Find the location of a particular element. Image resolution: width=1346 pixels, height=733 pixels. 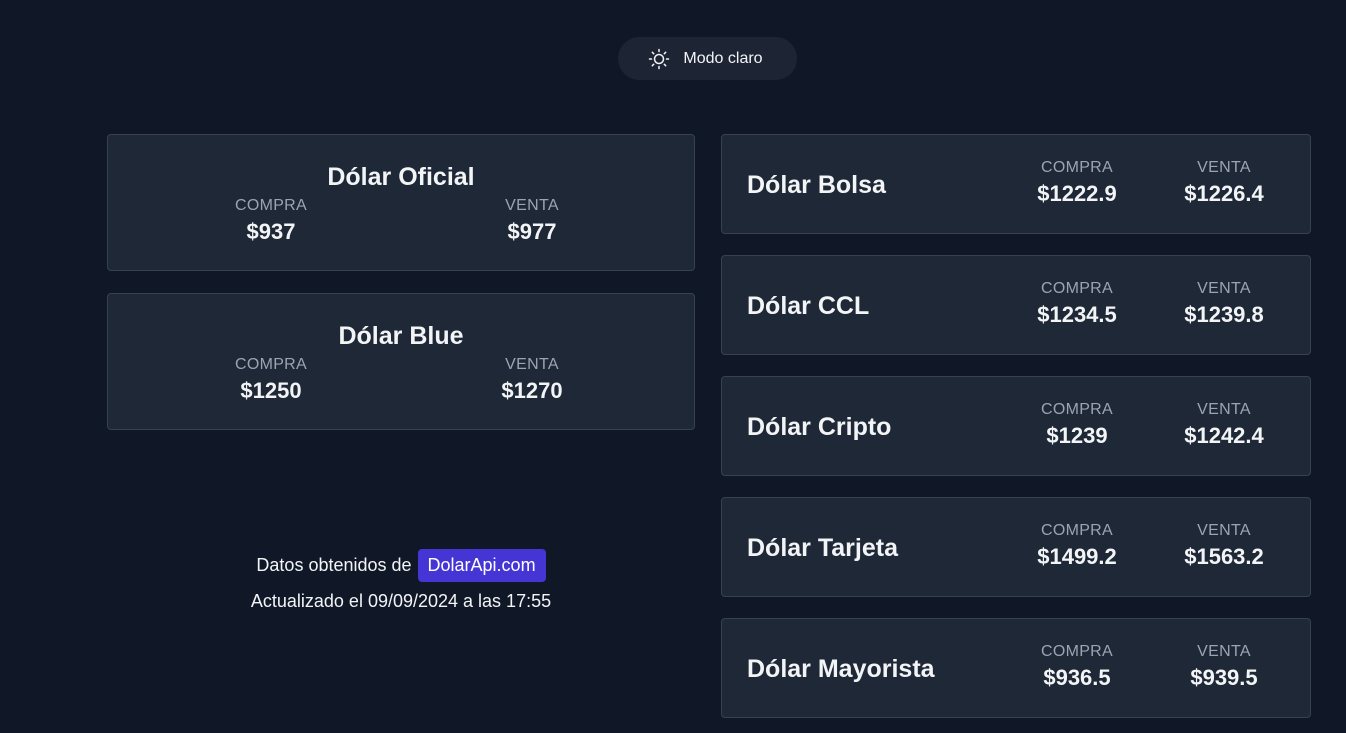

compra-column: COMPRA $1499.2 is located at coordinates (1077, 546).